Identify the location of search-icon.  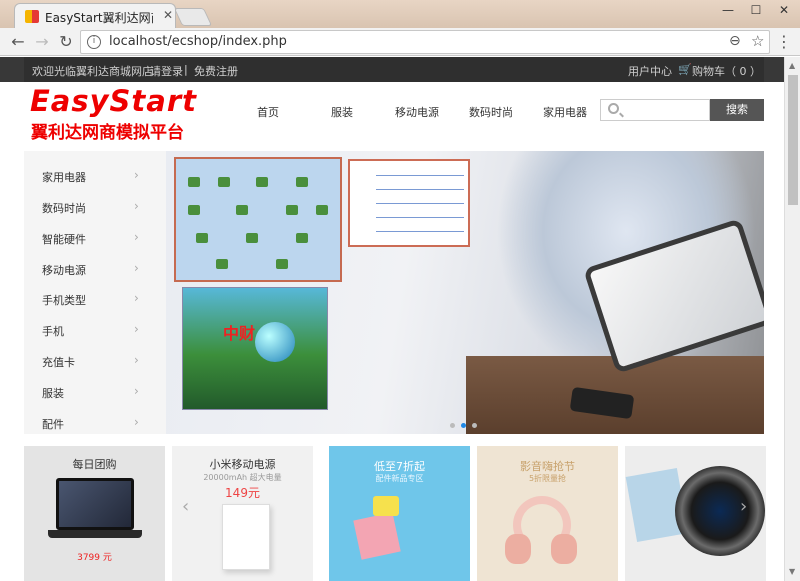
(613, 108).